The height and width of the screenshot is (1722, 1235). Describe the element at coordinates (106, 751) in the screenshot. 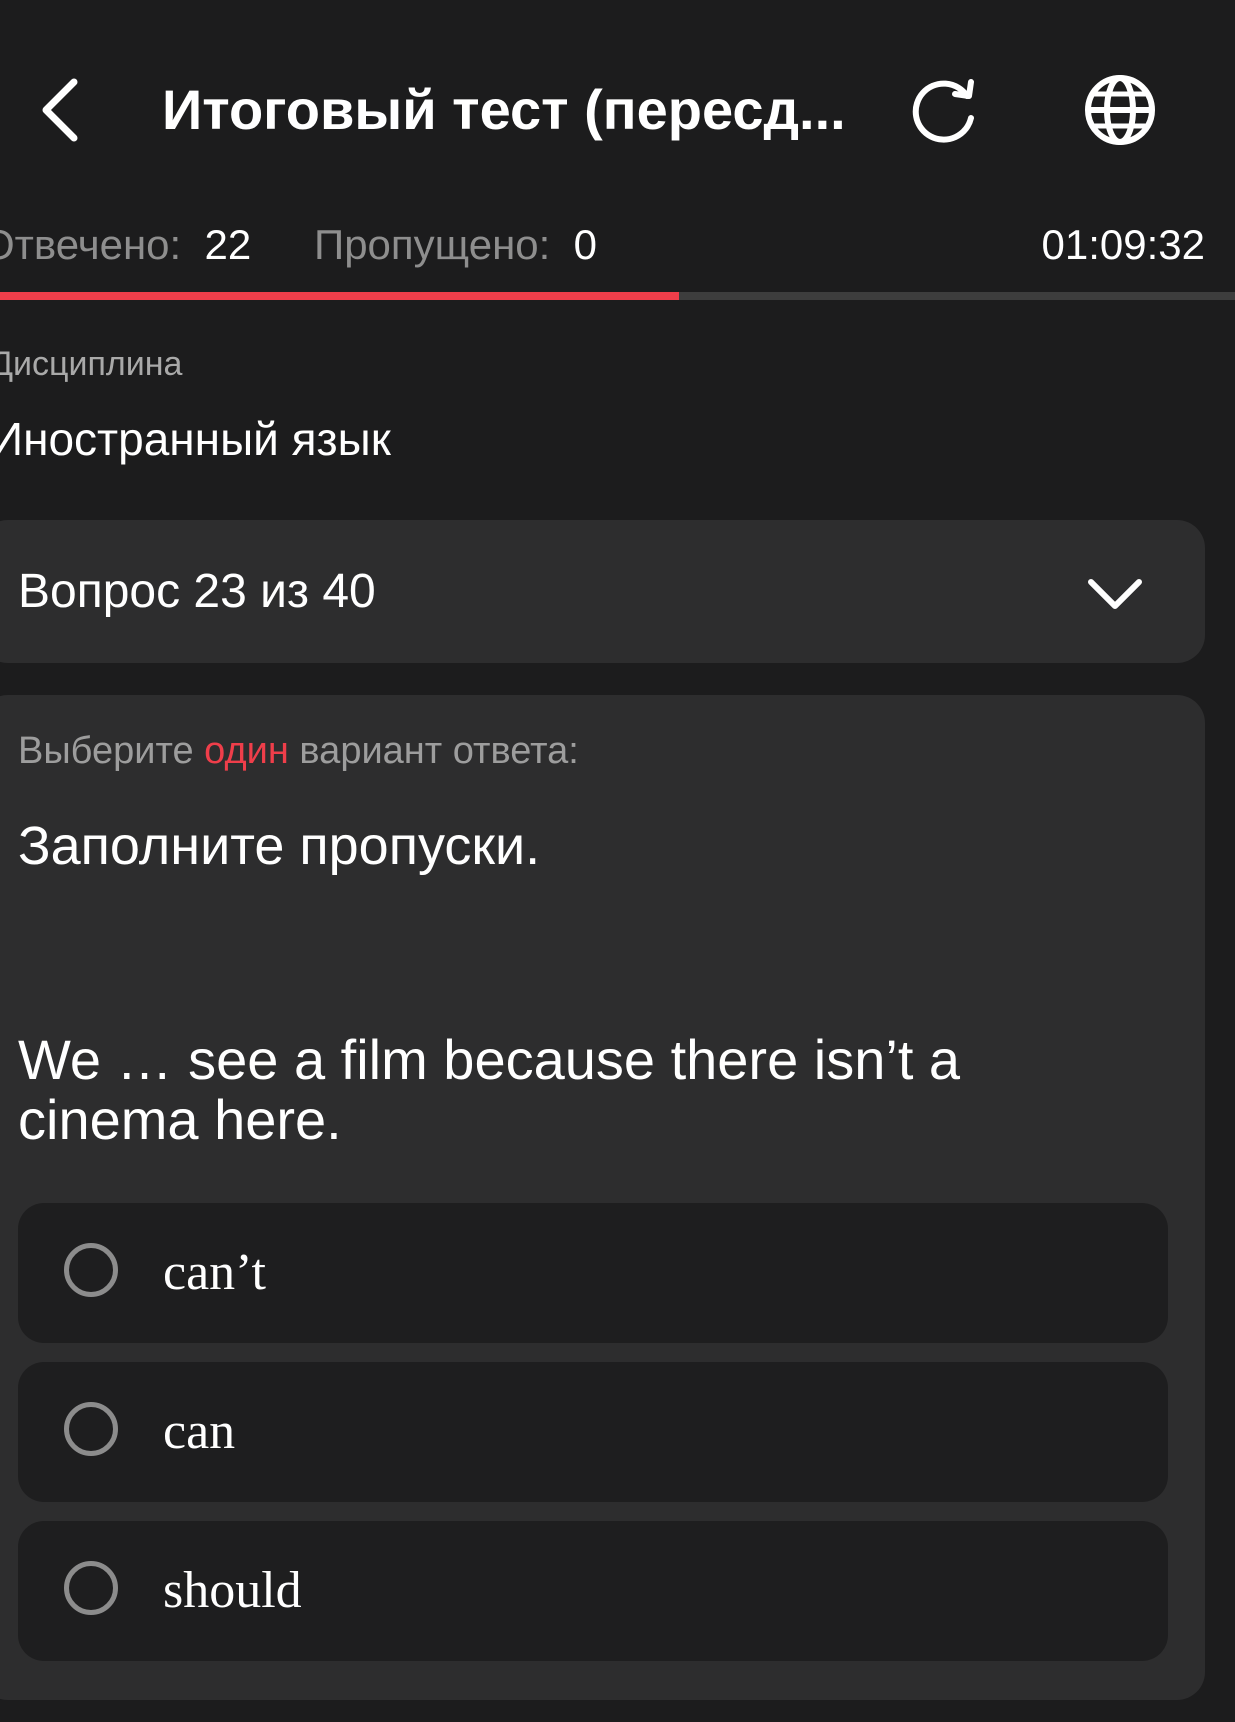

I see `instruction-prefix: Выберите` at that location.